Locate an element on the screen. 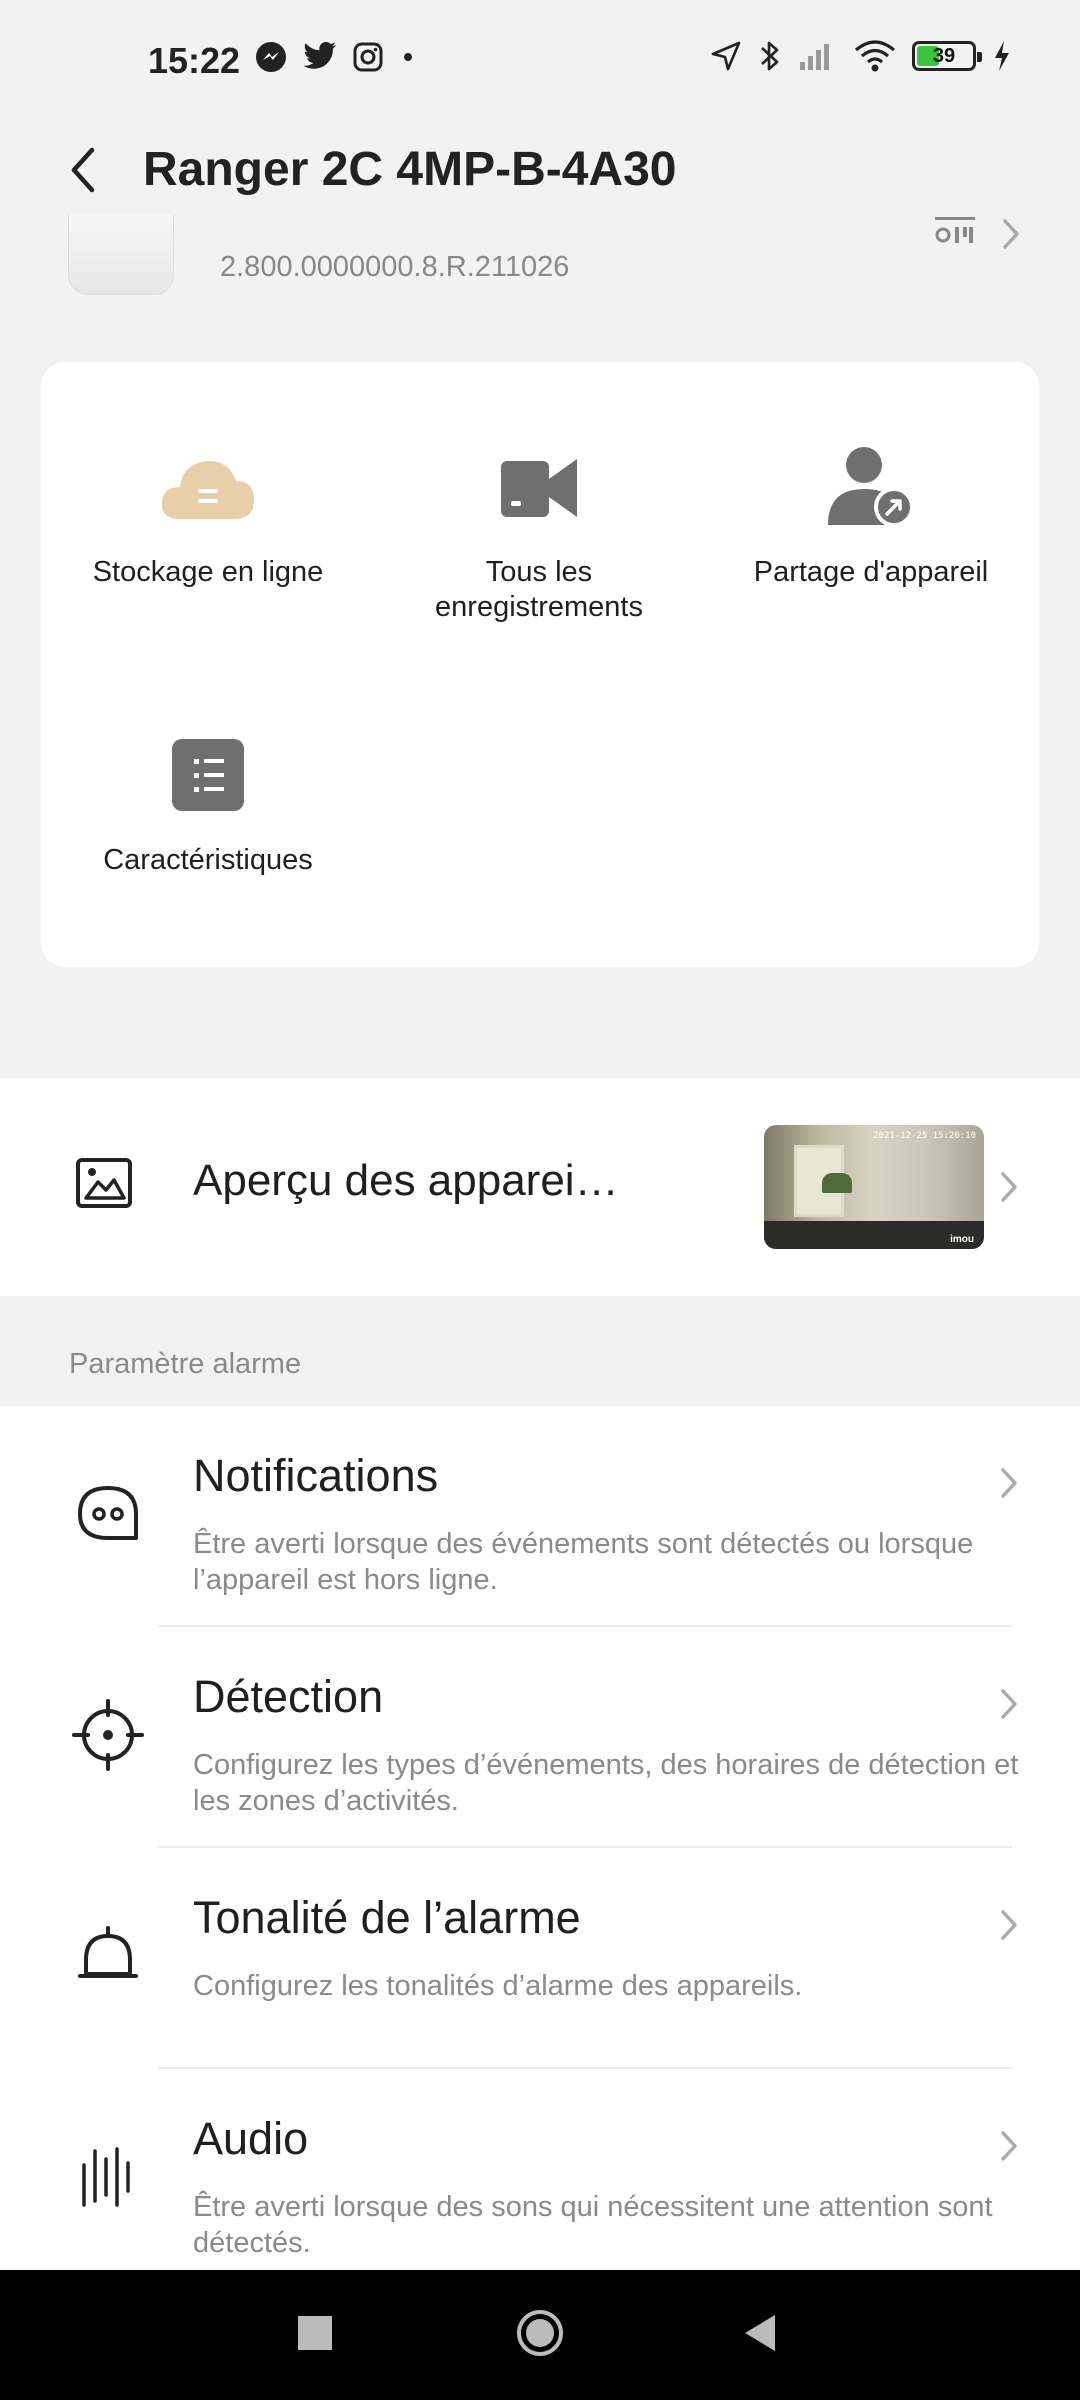 The image size is (1080, 2400). bell-icon is located at coordinates (108, 1952).